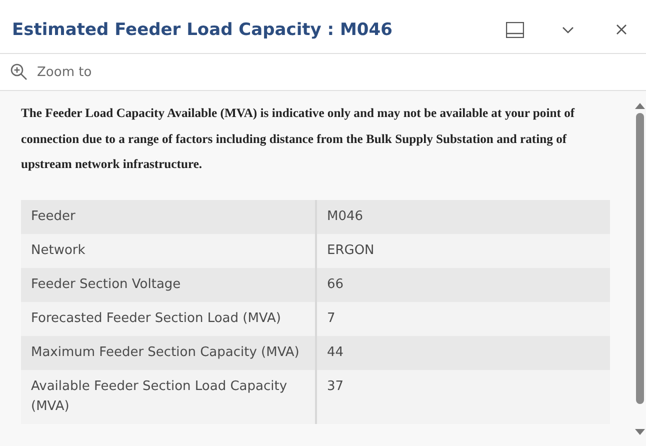 This screenshot has height=446, width=646. I want to click on window-title: Estimated Feeder Load Capacity : M046, so click(203, 30).